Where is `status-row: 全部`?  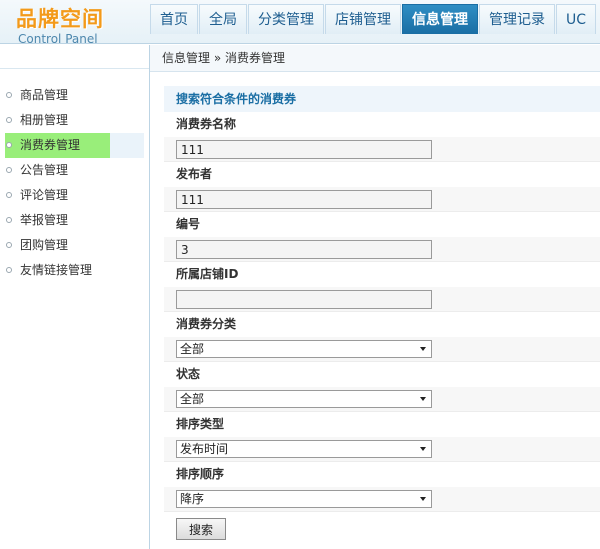 status-row: 全部 is located at coordinates (382, 399).